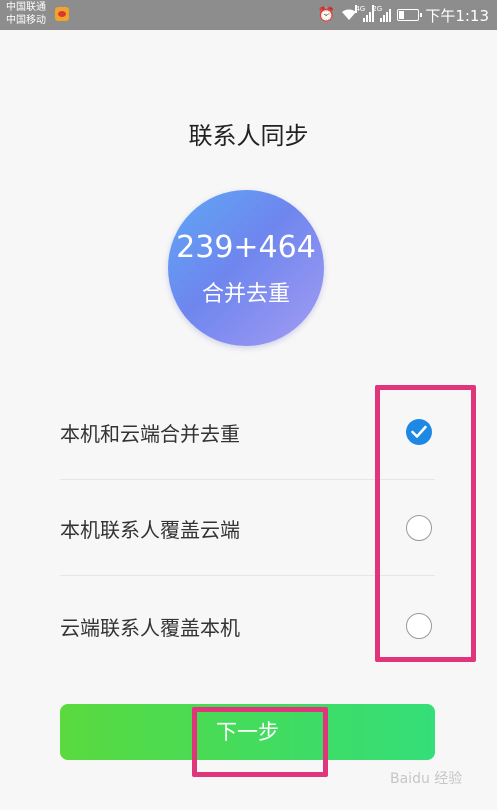  What do you see at coordinates (426, 779) in the screenshot?
I see `watermark: Baidu 经验` at bounding box center [426, 779].